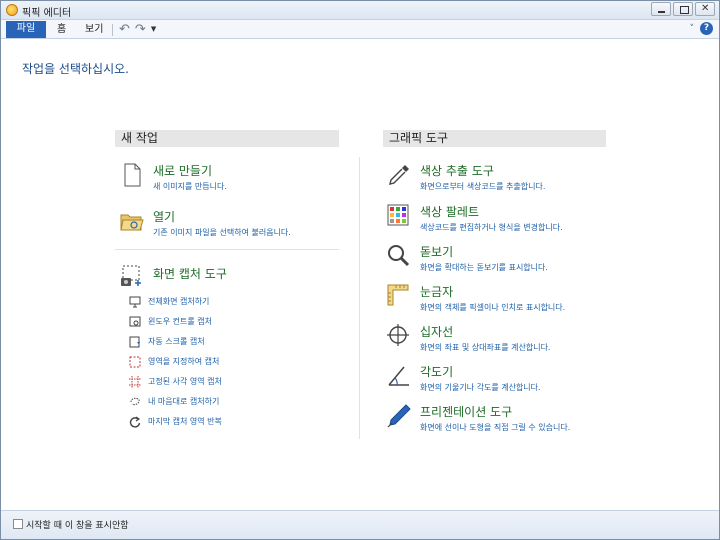  What do you see at coordinates (498, 340) in the screenshot?
I see `crosshair-item: 십자선 화면의 좌표 및 상대좌표를 계산합니다.` at bounding box center [498, 340].